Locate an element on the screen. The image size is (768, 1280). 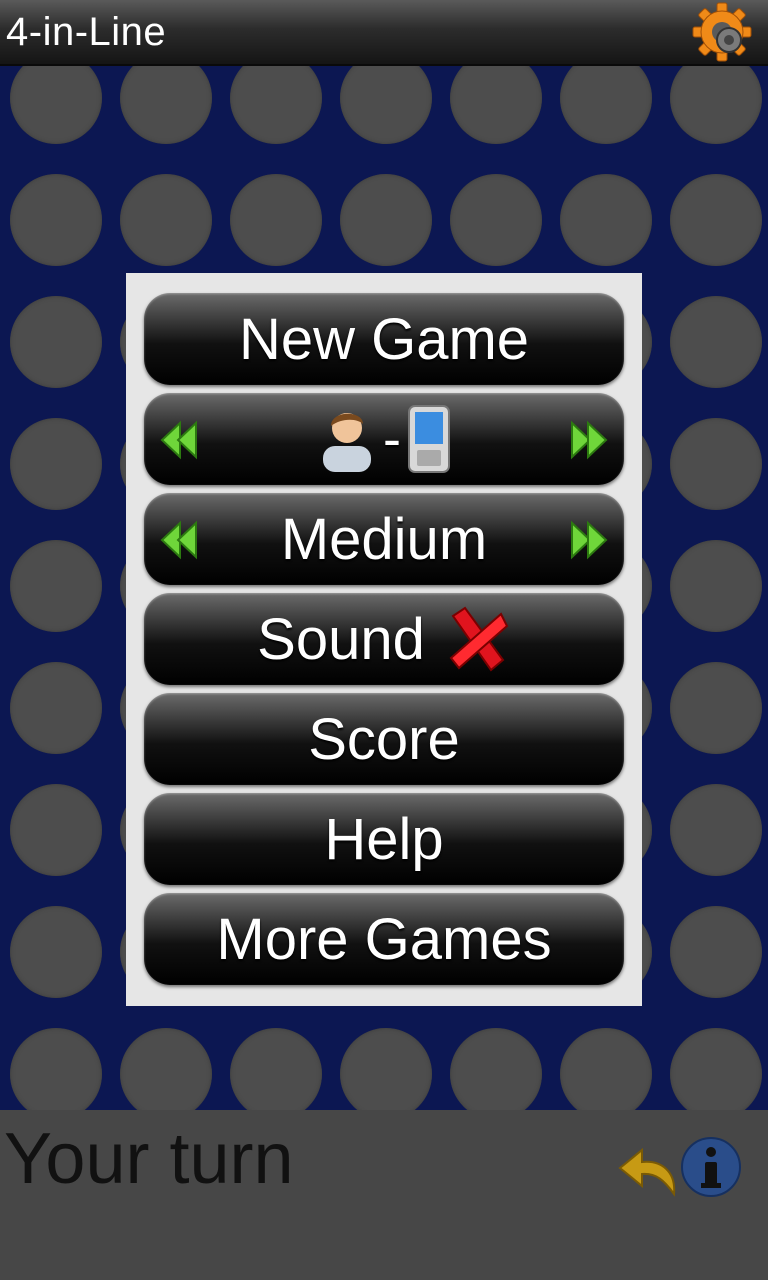
more-games-button: More Games is located at coordinates (384, 939).